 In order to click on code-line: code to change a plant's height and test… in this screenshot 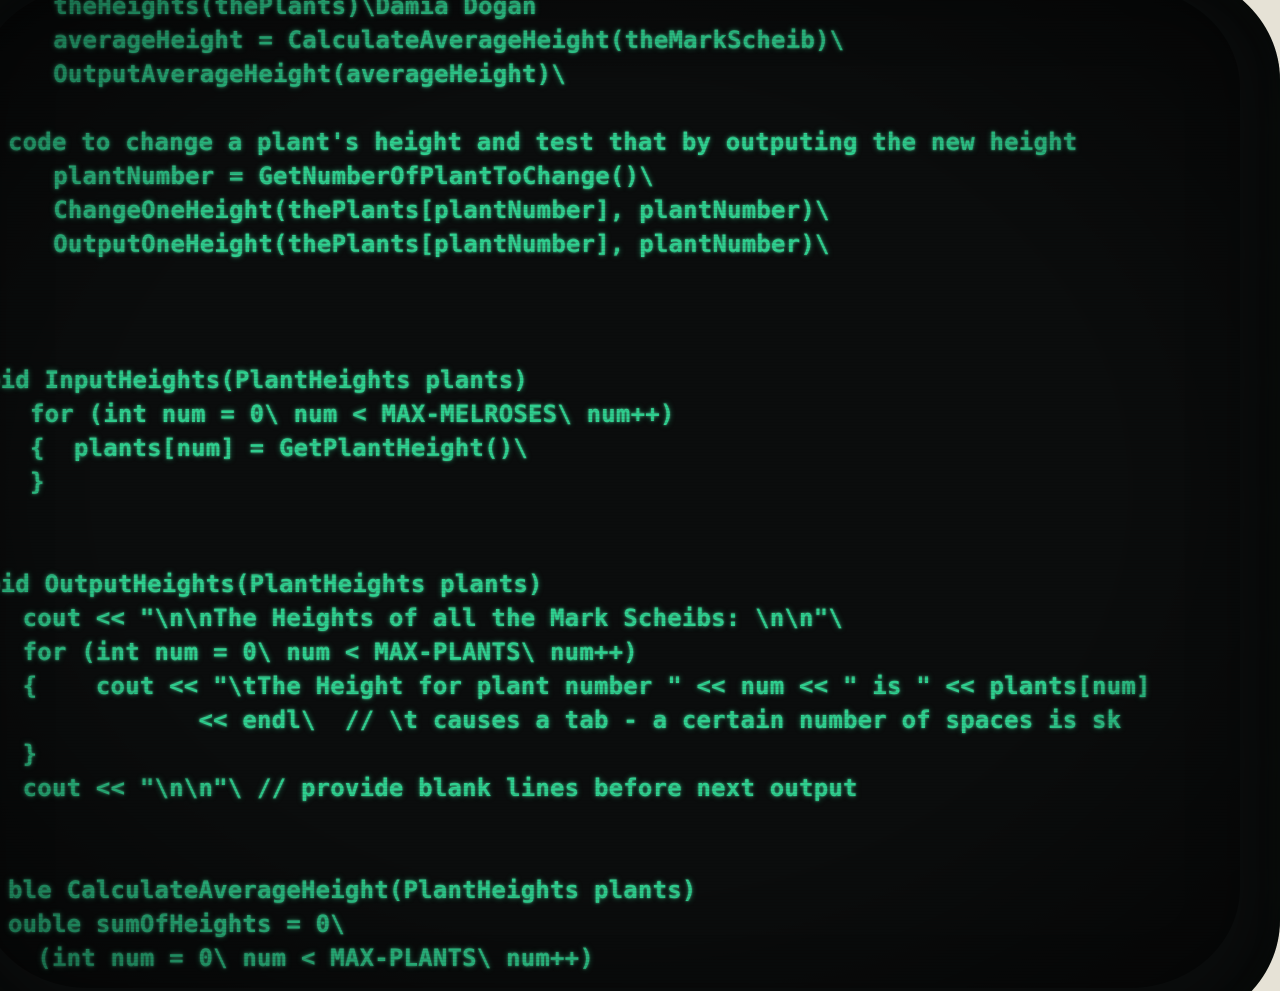, I will do `click(543, 142)`.